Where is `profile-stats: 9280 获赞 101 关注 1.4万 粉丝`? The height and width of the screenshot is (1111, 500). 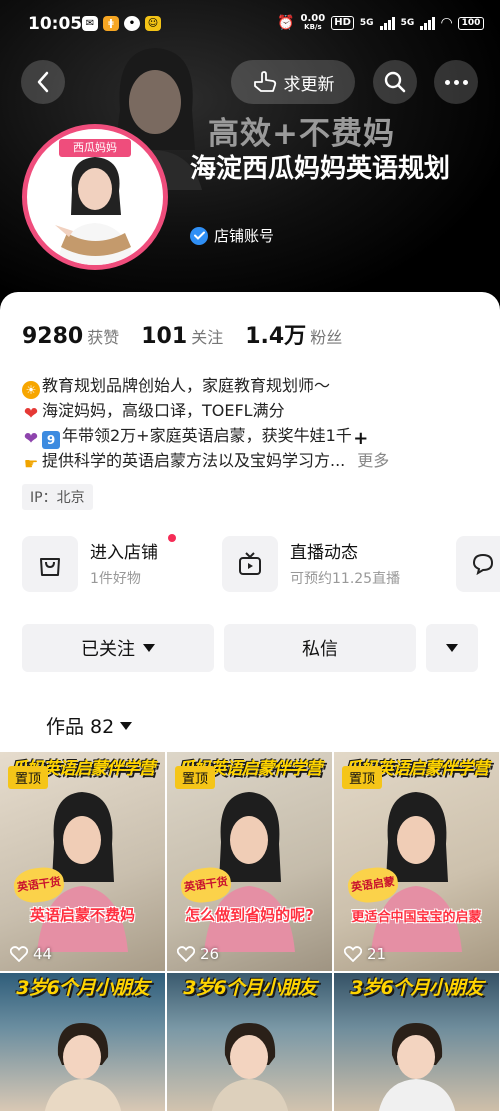
profile-stats: 9280 获赞 101 关注 1.4万 粉丝 is located at coordinates (182, 334).